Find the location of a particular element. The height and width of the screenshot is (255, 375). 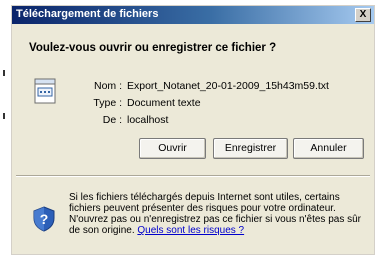

file-source-value: localhost is located at coordinates (148, 120).